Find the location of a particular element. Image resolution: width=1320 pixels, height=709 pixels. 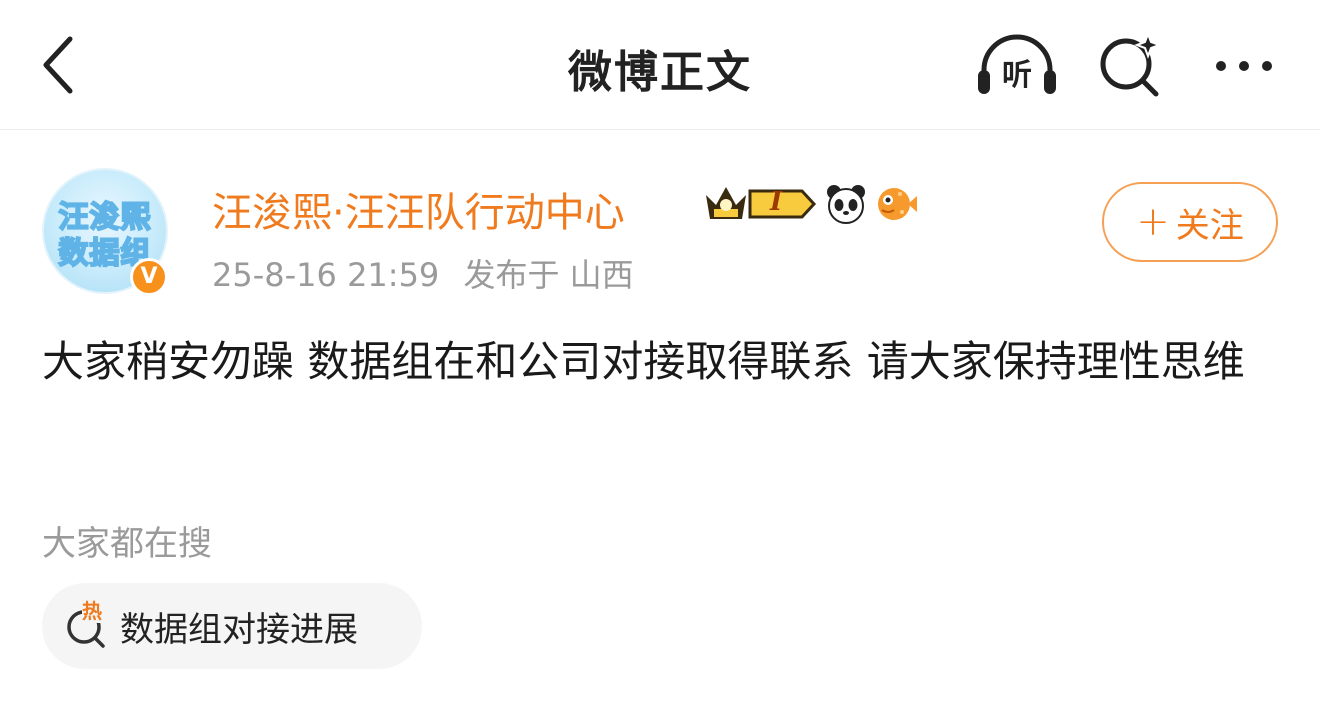

follow-button: + 关注 is located at coordinates (1190, 222).